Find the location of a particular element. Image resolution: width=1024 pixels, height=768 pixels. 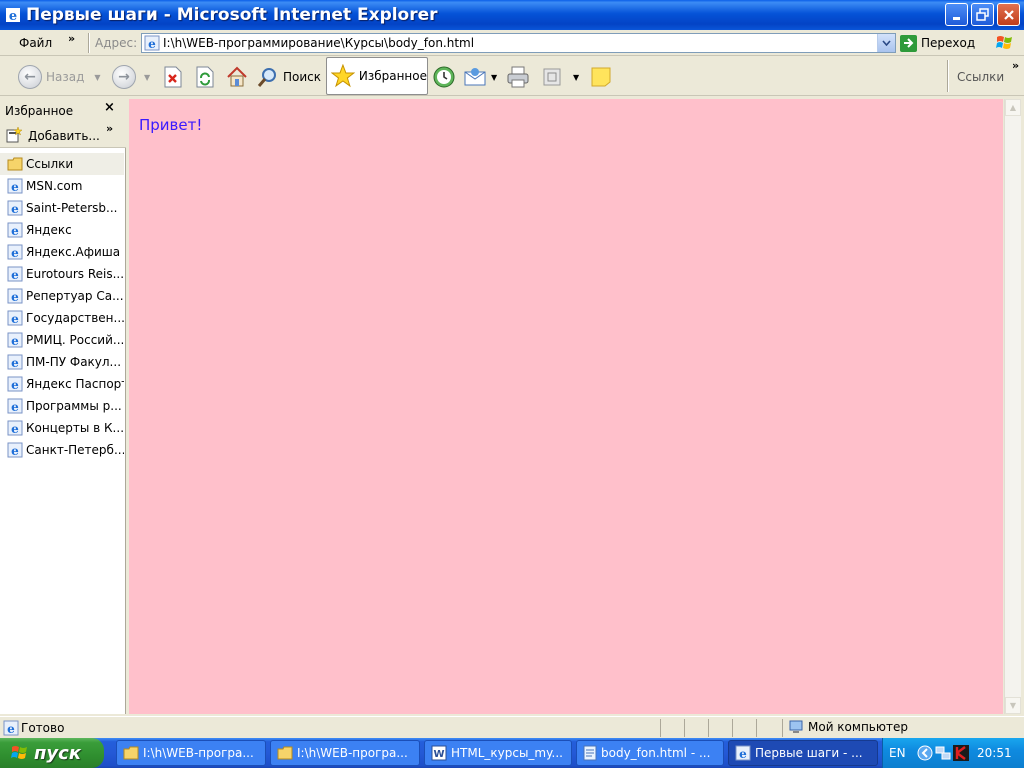

clock: 20:51 is located at coordinates (994, 753).